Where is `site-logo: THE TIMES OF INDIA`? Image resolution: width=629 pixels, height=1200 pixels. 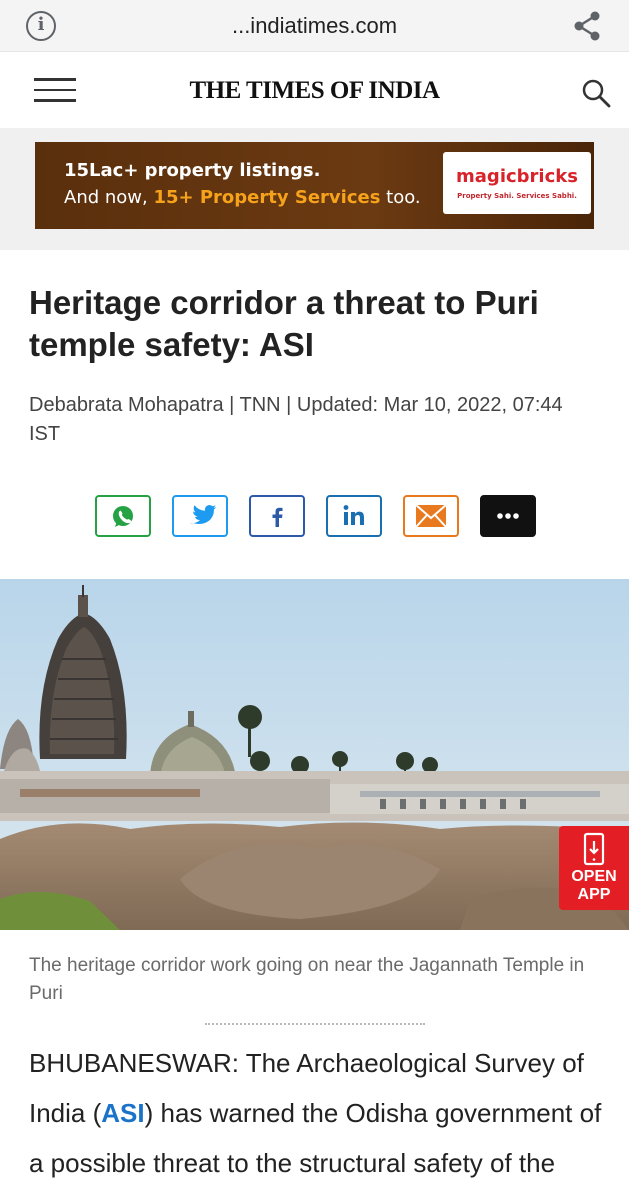 site-logo: THE TIMES OF INDIA is located at coordinates (314, 91).